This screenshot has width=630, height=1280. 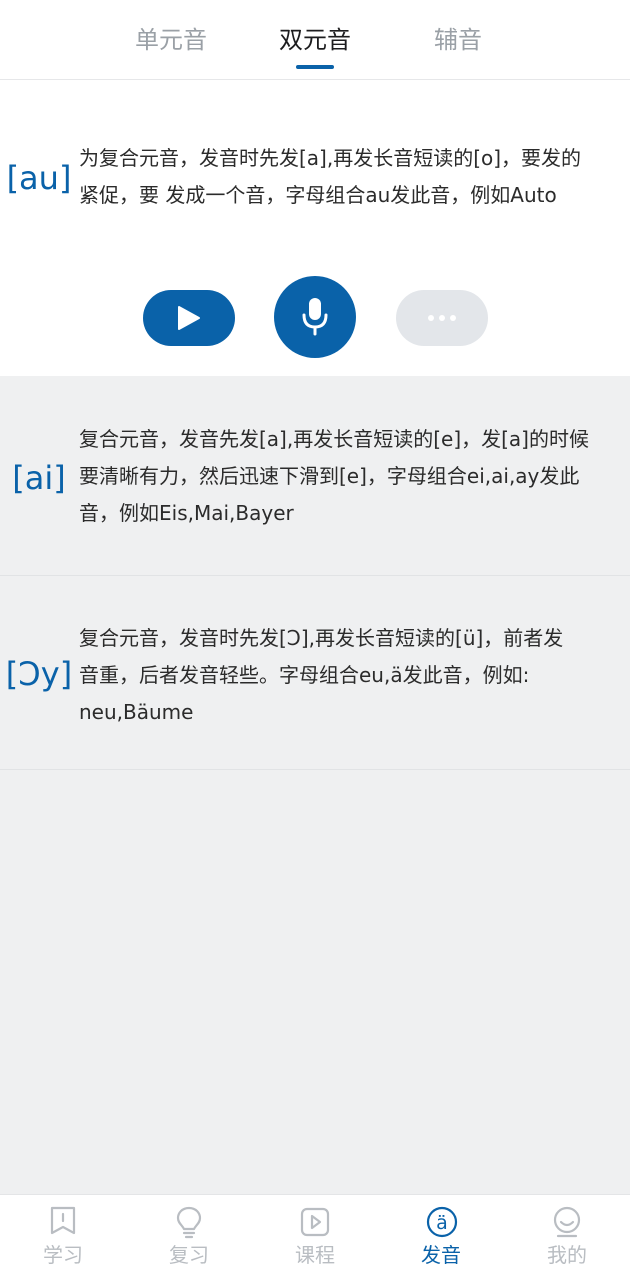 What do you see at coordinates (189, 1222) in the screenshot?
I see `lightbulb-icon` at bounding box center [189, 1222].